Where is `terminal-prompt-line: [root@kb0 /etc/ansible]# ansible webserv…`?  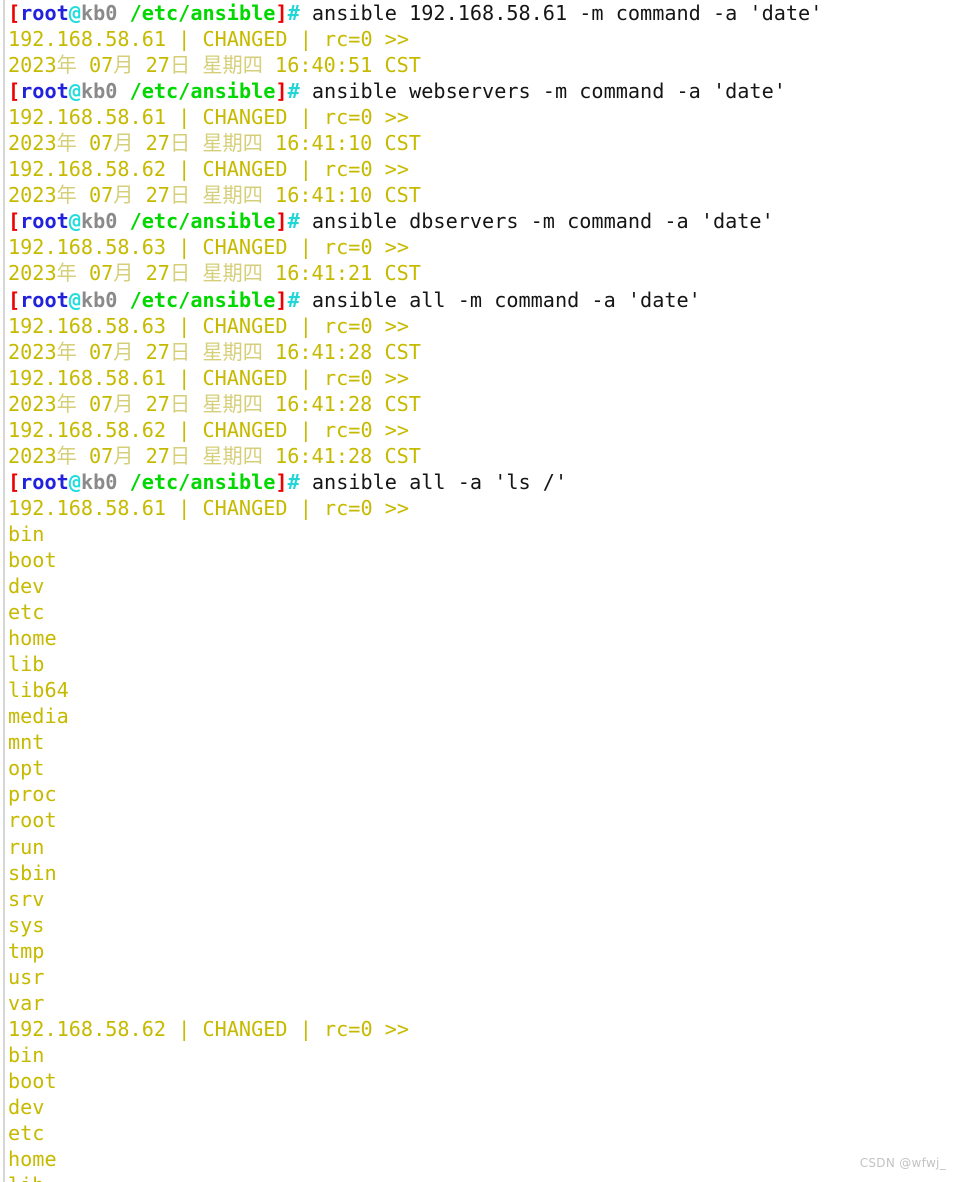
terminal-prompt-line: [root@kb0 /etc/ansible]# ansible webserv… is located at coordinates (481, 91).